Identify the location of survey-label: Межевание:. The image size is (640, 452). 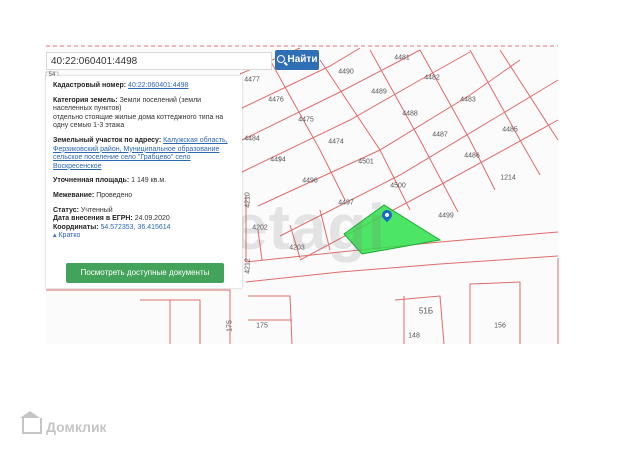
(74, 195).